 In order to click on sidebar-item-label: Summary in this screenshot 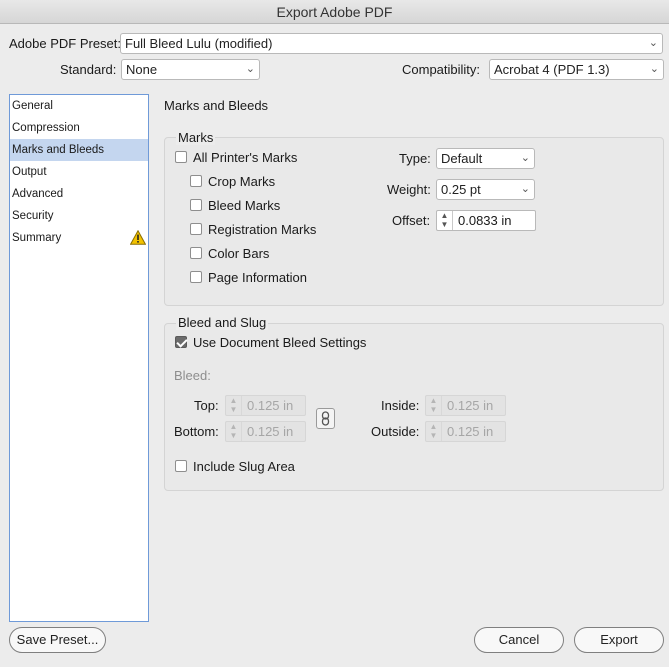, I will do `click(37, 238)`.